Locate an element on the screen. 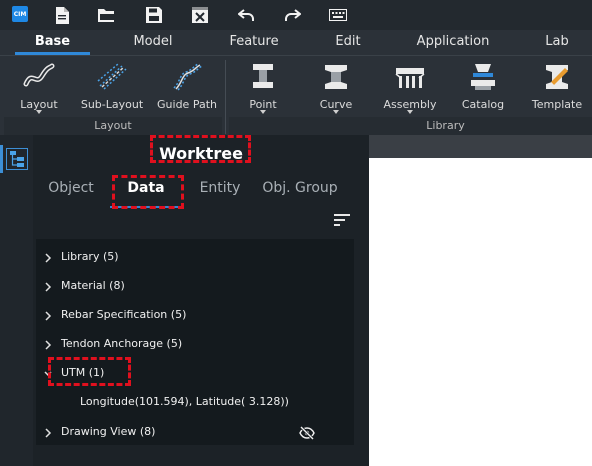  tree-item-material: Material (8) is located at coordinates (195, 287).